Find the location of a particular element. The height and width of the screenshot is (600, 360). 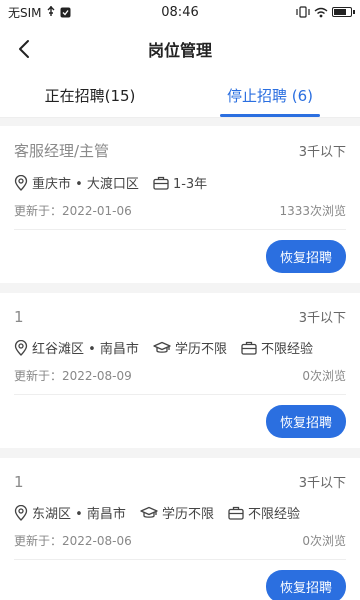

nav-bar: 岗位管理 is located at coordinates (180, 49).